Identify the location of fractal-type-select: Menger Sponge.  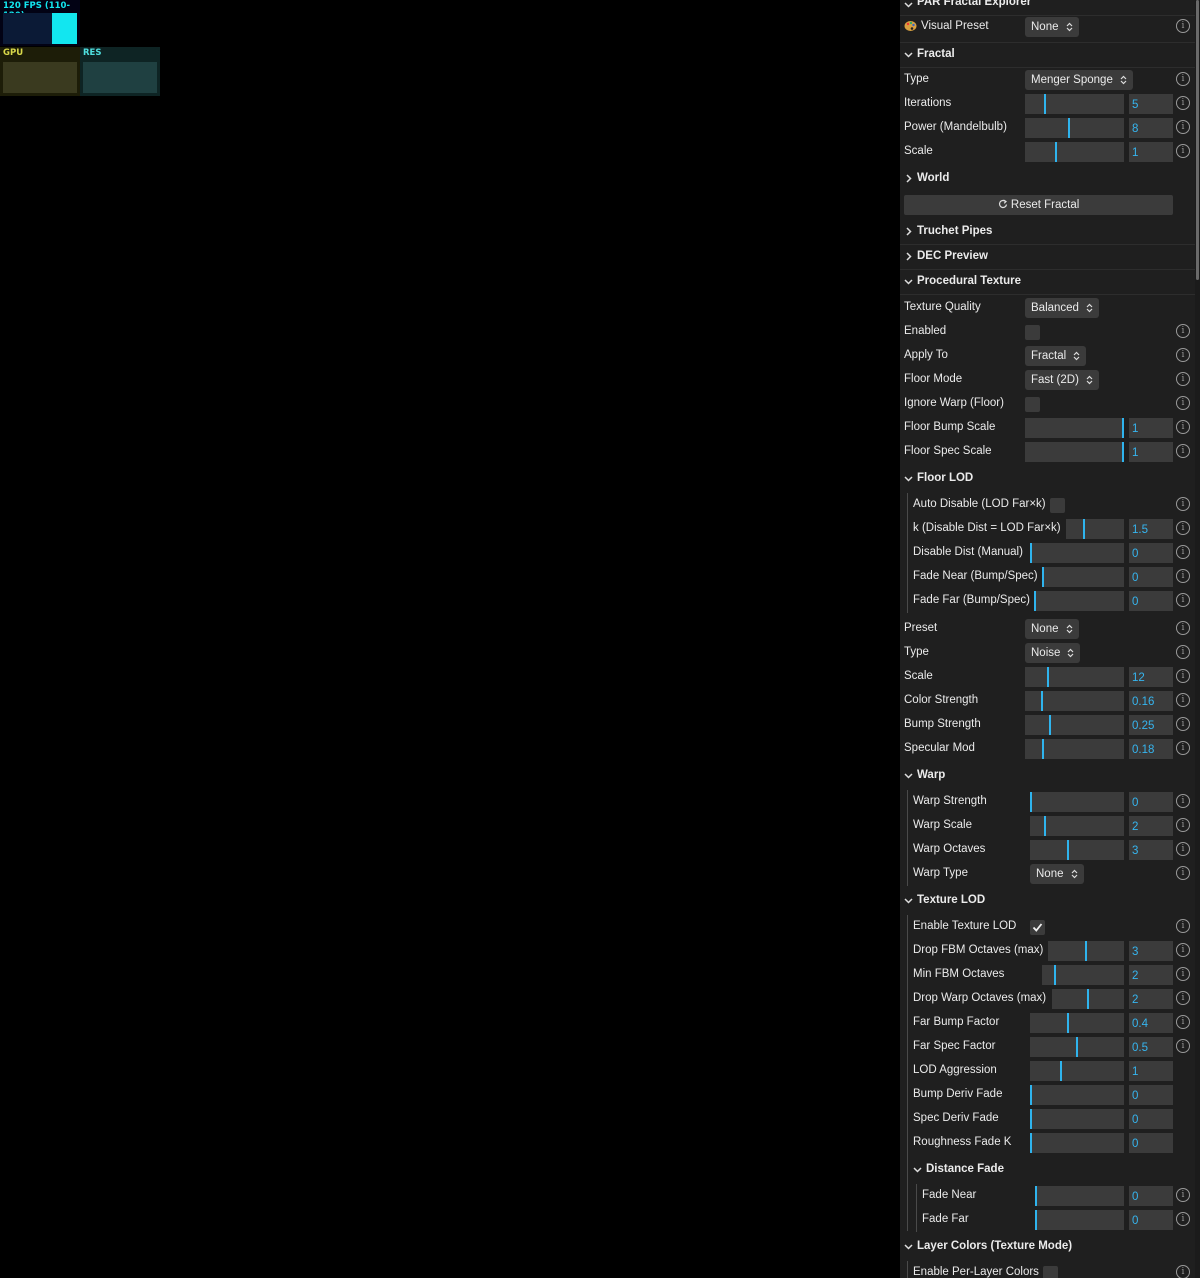
(1079, 80).